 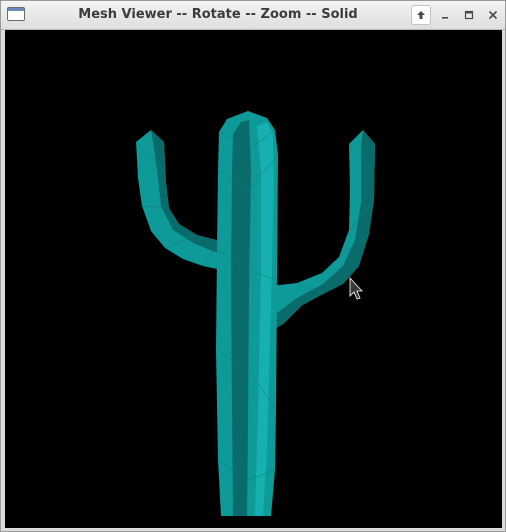 I want to click on title-bar: Mesh Viewer -- Rotate -- Zoom -- Solid, so click(x=253, y=15).